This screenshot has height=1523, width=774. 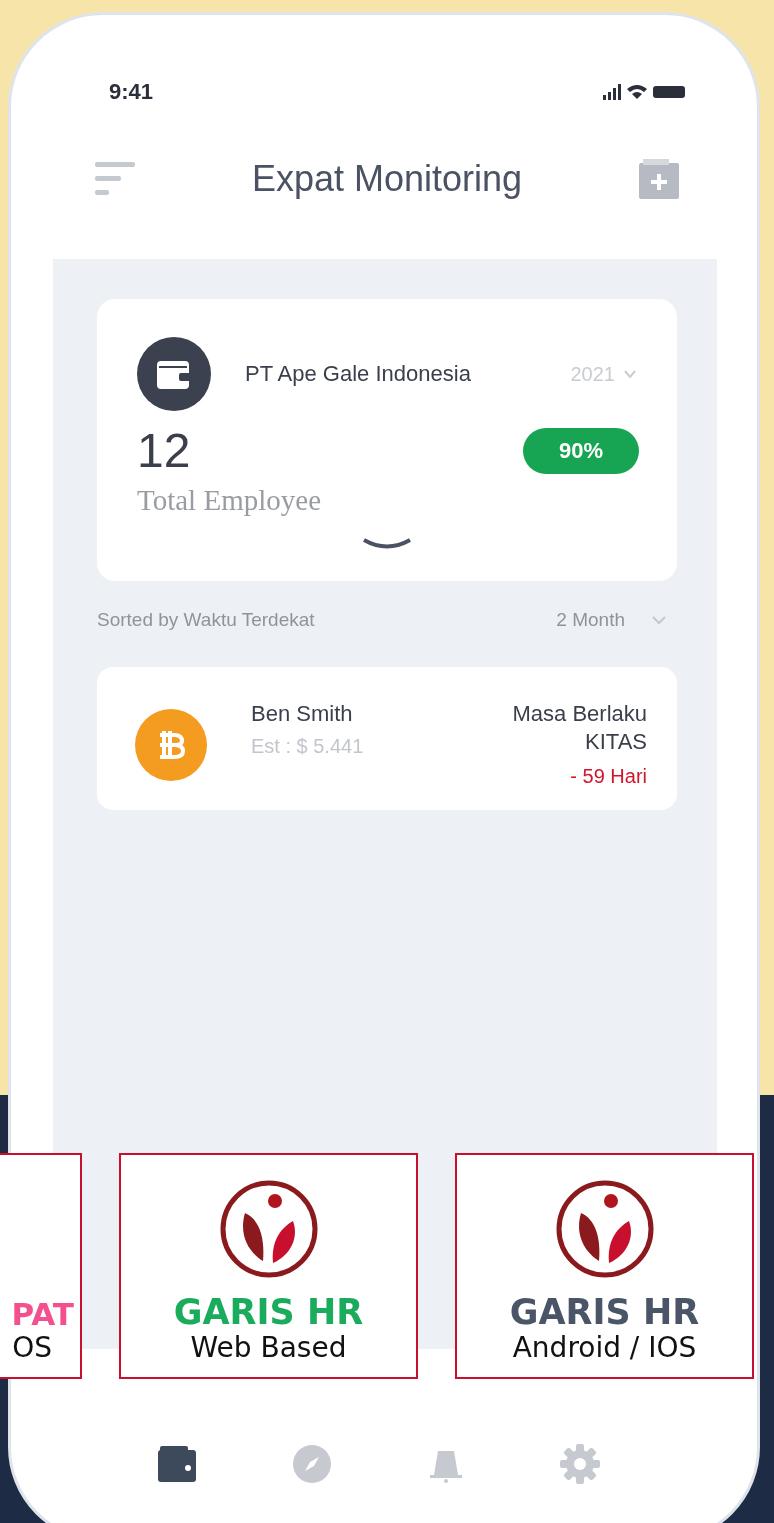 What do you see at coordinates (669, 92) in the screenshot?
I see `battery-icon` at bounding box center [669, 92].